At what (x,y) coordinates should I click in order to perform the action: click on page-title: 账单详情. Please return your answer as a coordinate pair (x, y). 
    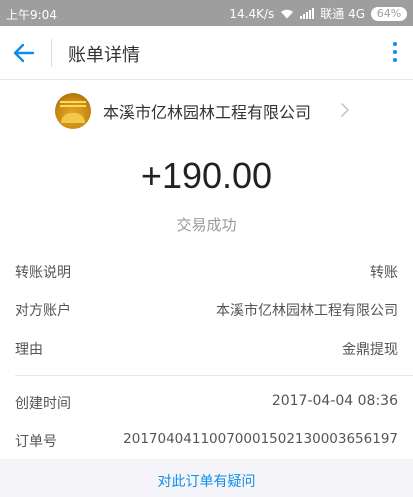
    Looking at the image, I should click on (104, 55).